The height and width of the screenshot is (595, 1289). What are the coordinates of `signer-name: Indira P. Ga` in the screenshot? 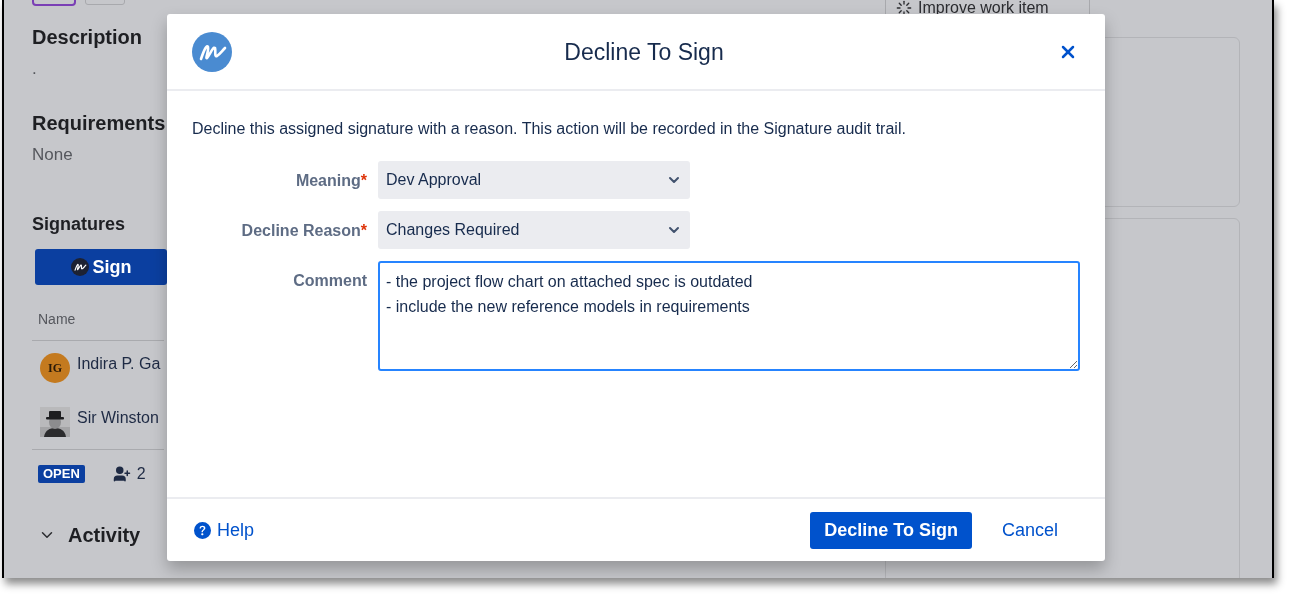 It's located at (119, 364).